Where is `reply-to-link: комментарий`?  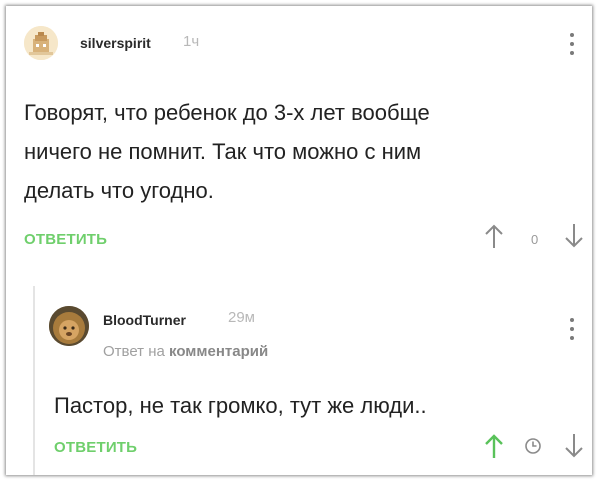
reply-to-link: комментарий is located at coordinates (218, 351).